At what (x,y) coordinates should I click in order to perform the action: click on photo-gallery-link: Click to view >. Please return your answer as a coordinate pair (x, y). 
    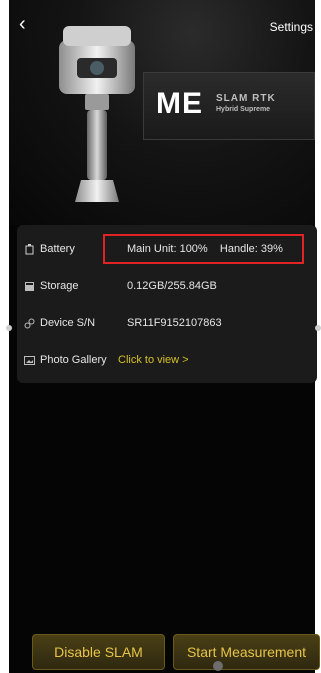
    Looking at the image, I should click on (153, 360).